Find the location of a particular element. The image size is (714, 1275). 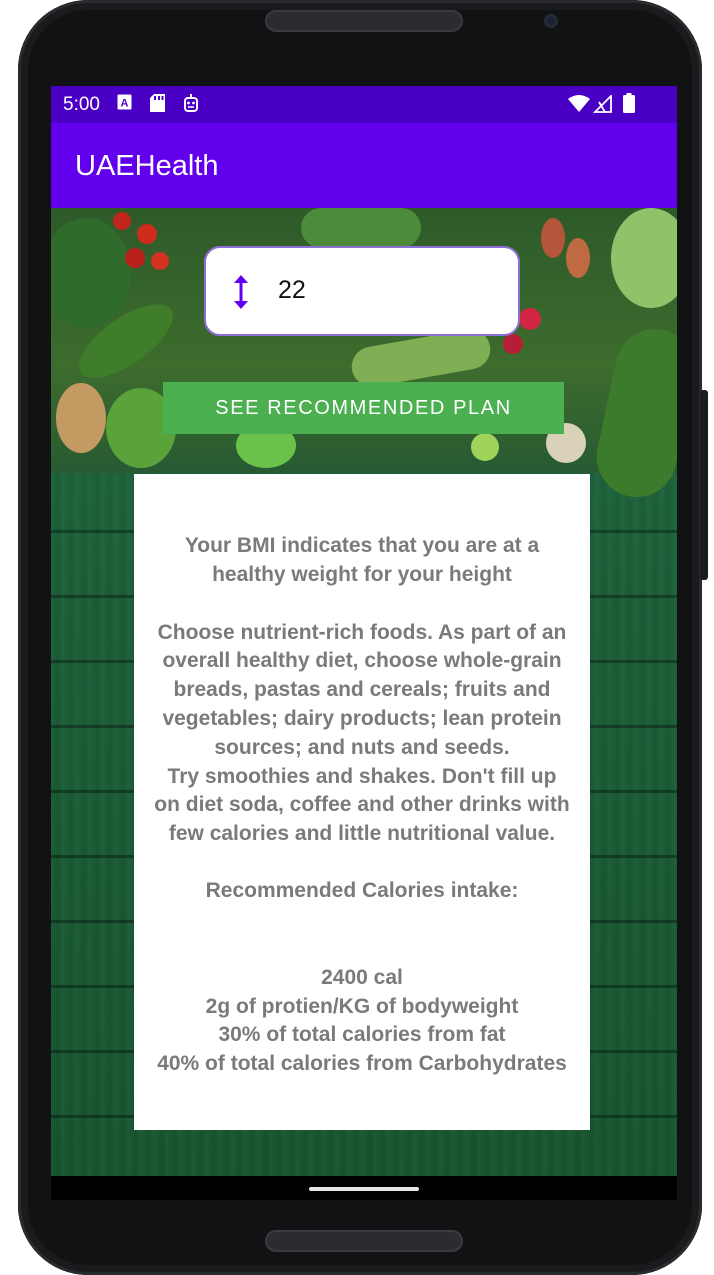

lime-shape is located at coordinates (485, 447).